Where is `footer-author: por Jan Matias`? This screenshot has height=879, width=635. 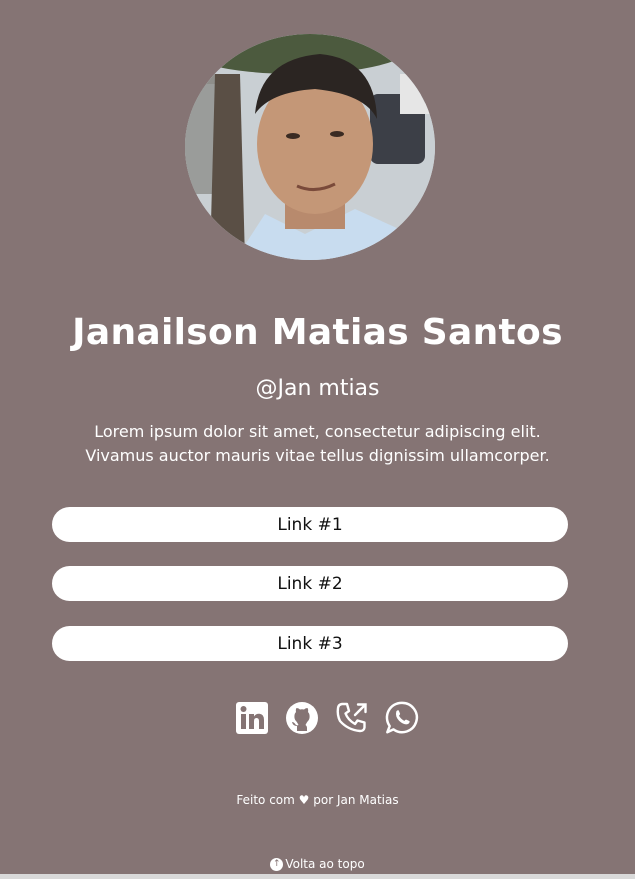 footer-author: por Jan Matias is located at coordinates (356, 800).